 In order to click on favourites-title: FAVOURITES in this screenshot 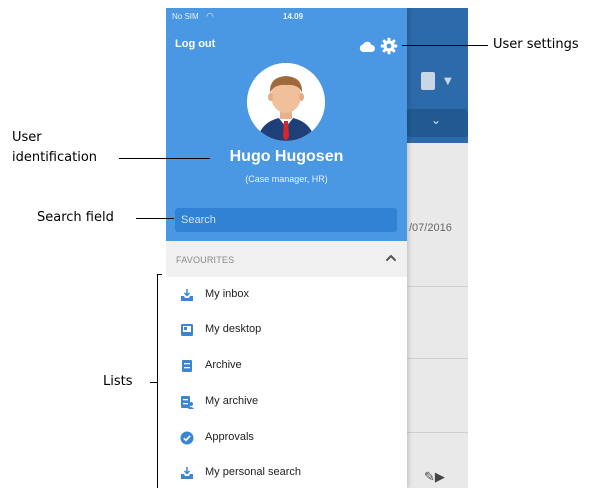, I will do `click(205, 260)`.